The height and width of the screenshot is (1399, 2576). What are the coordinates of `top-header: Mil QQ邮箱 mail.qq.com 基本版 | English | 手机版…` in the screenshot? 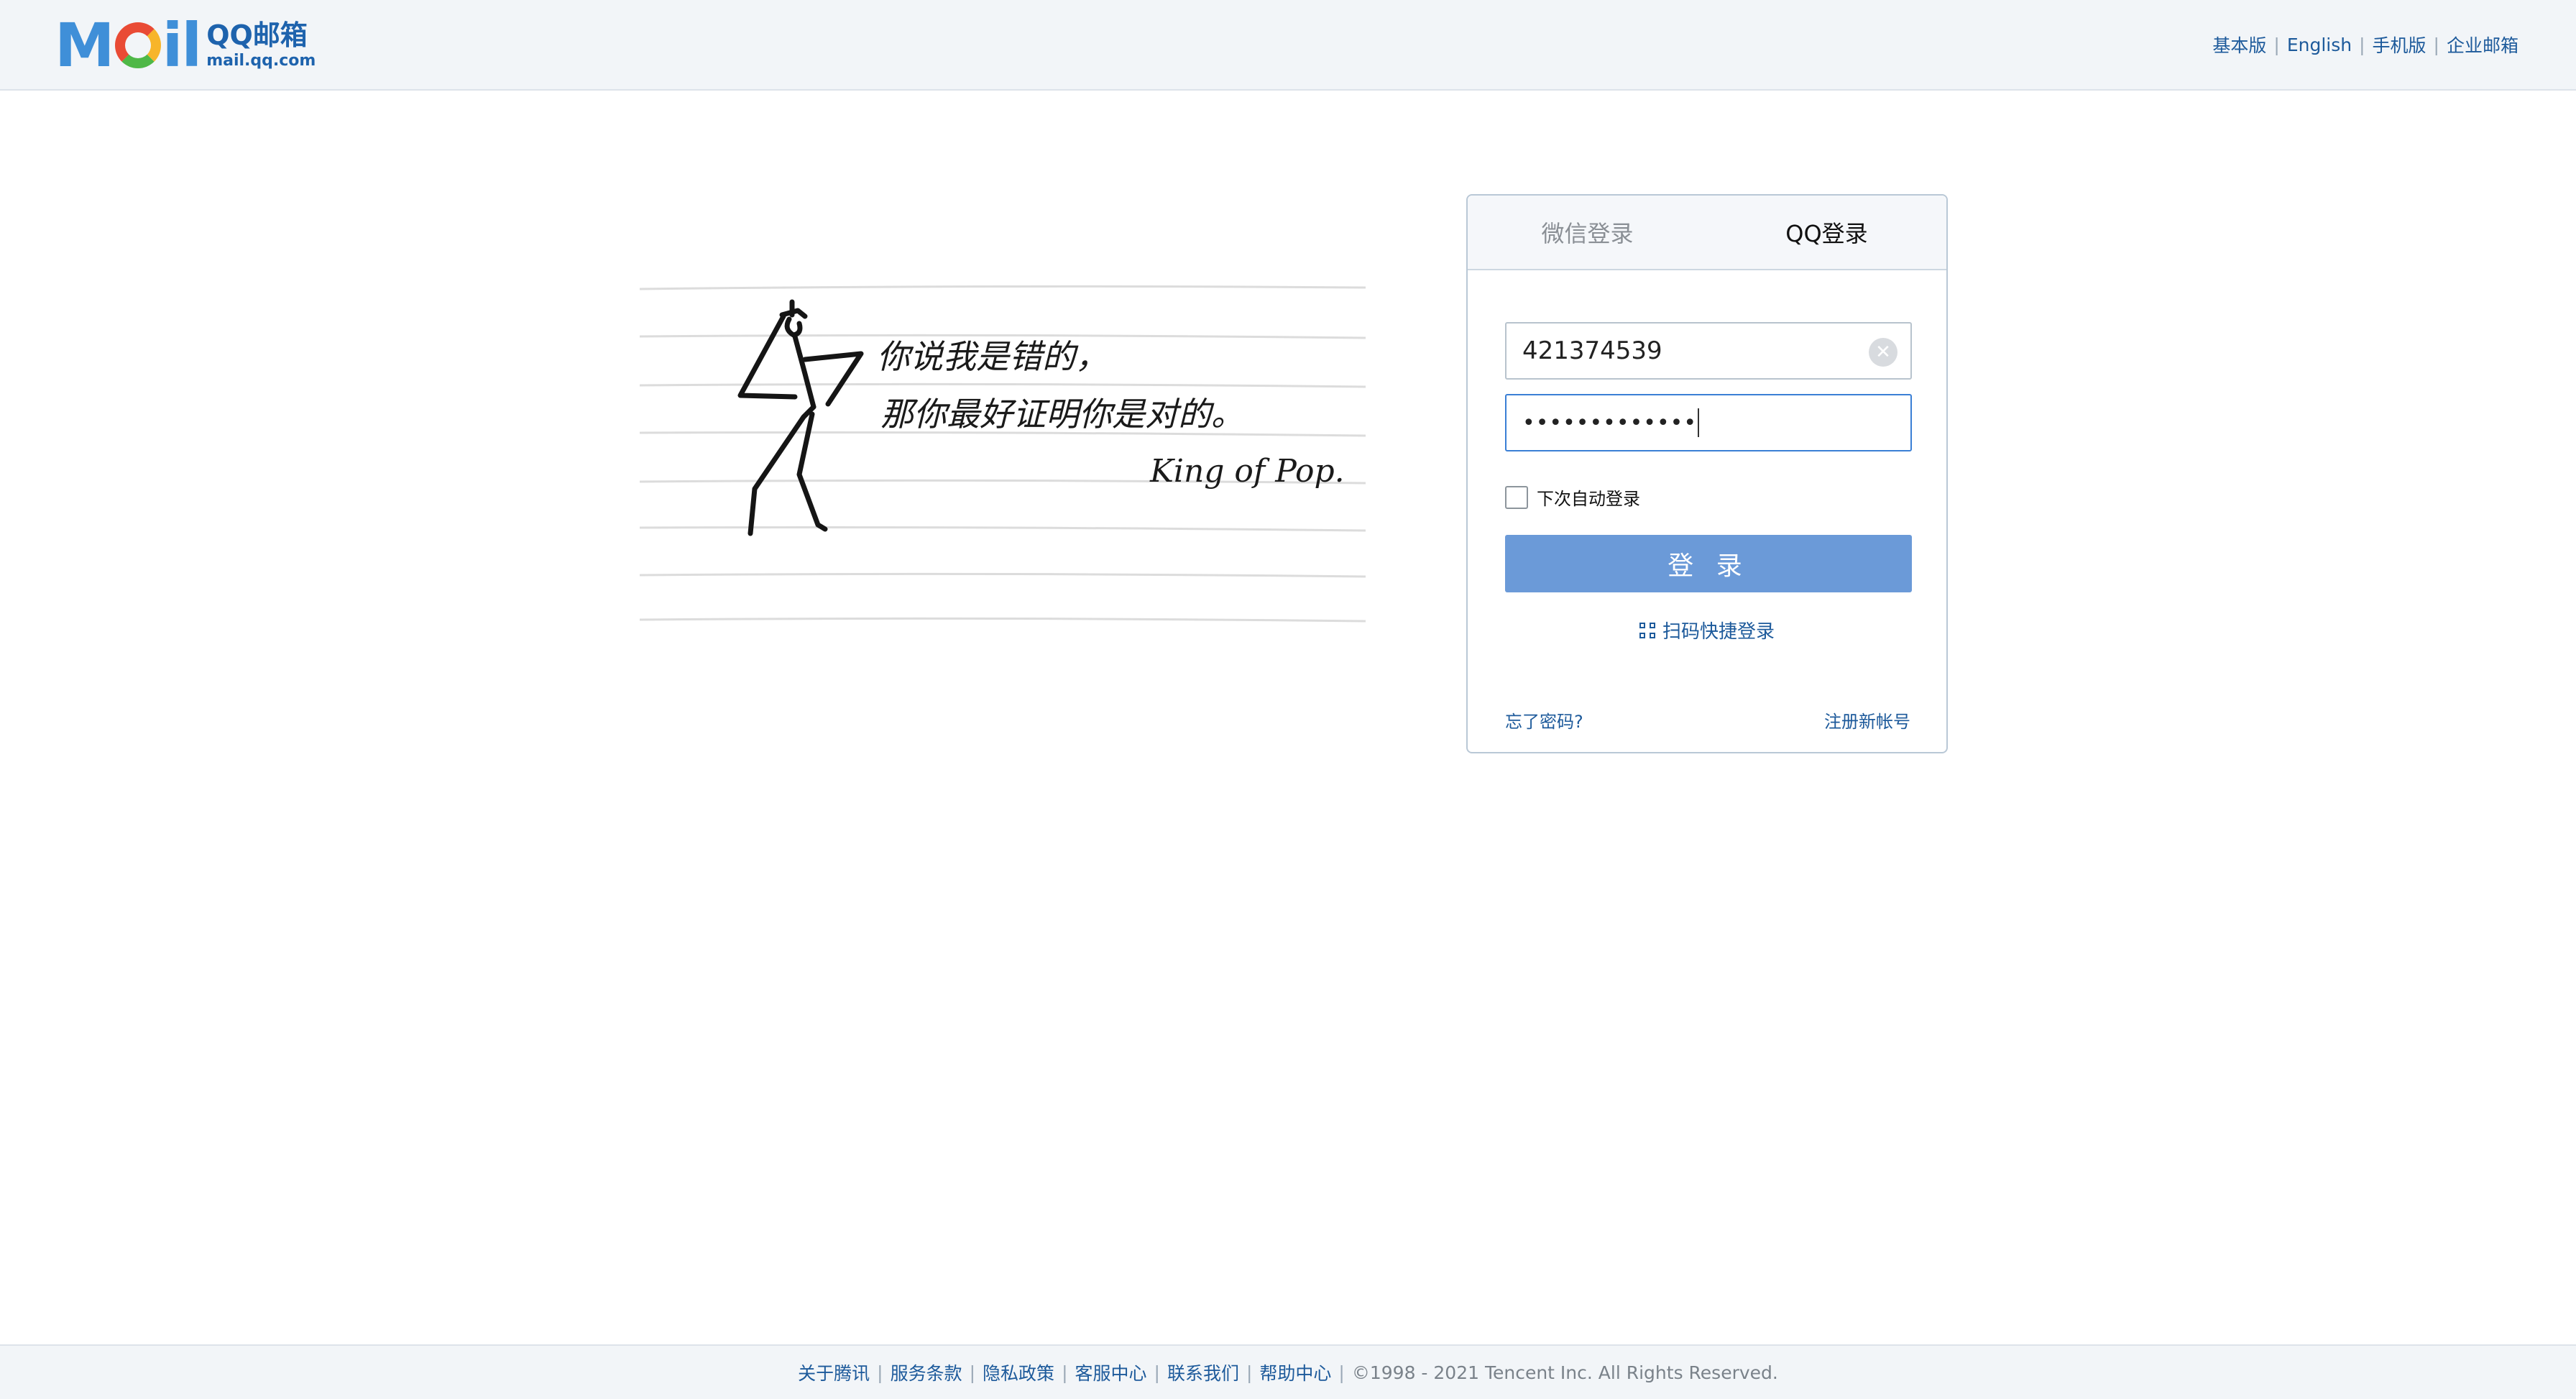 It's located at (1288, 46).